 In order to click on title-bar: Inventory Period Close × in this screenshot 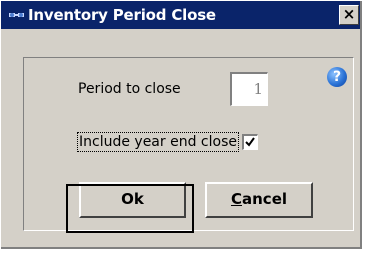, I will do `click(180, 15)`.